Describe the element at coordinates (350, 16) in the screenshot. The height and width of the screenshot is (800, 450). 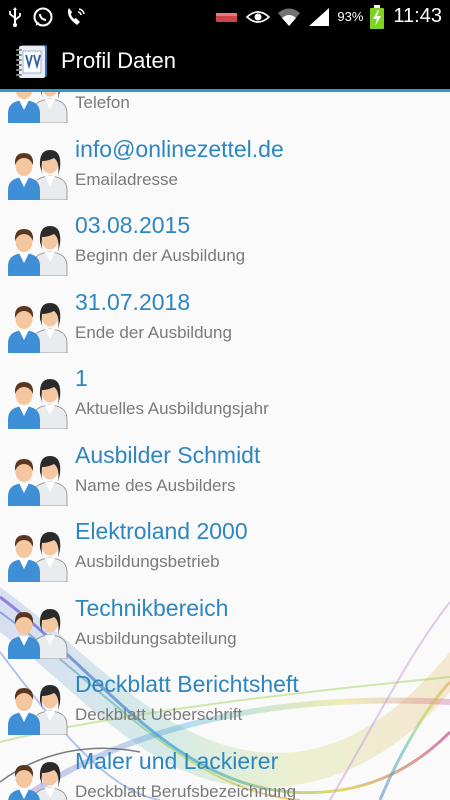
I see `battery-percent: 93%` at that location.